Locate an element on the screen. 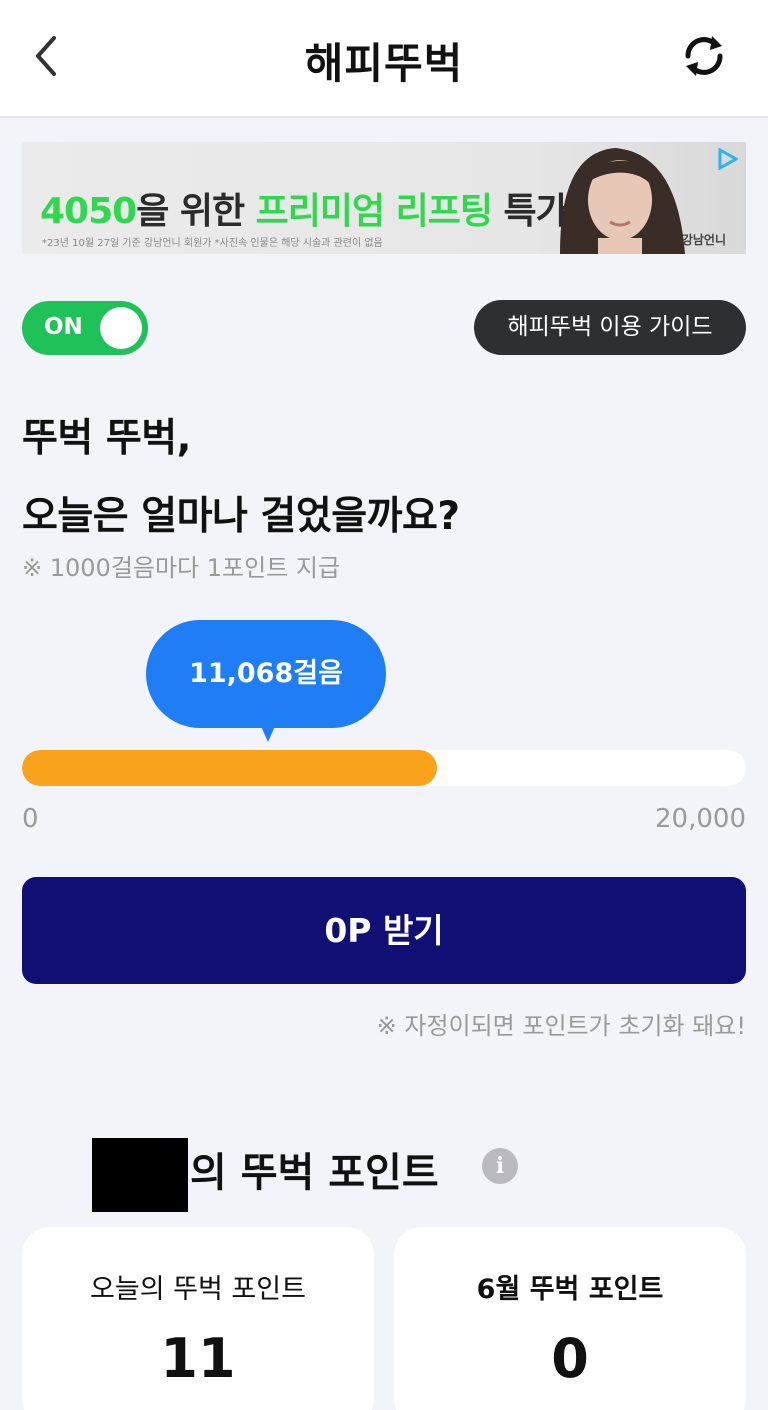 The height and width of the screenshot is (1410, 768). ad-choices-icon is located at coordinates (728, 159).